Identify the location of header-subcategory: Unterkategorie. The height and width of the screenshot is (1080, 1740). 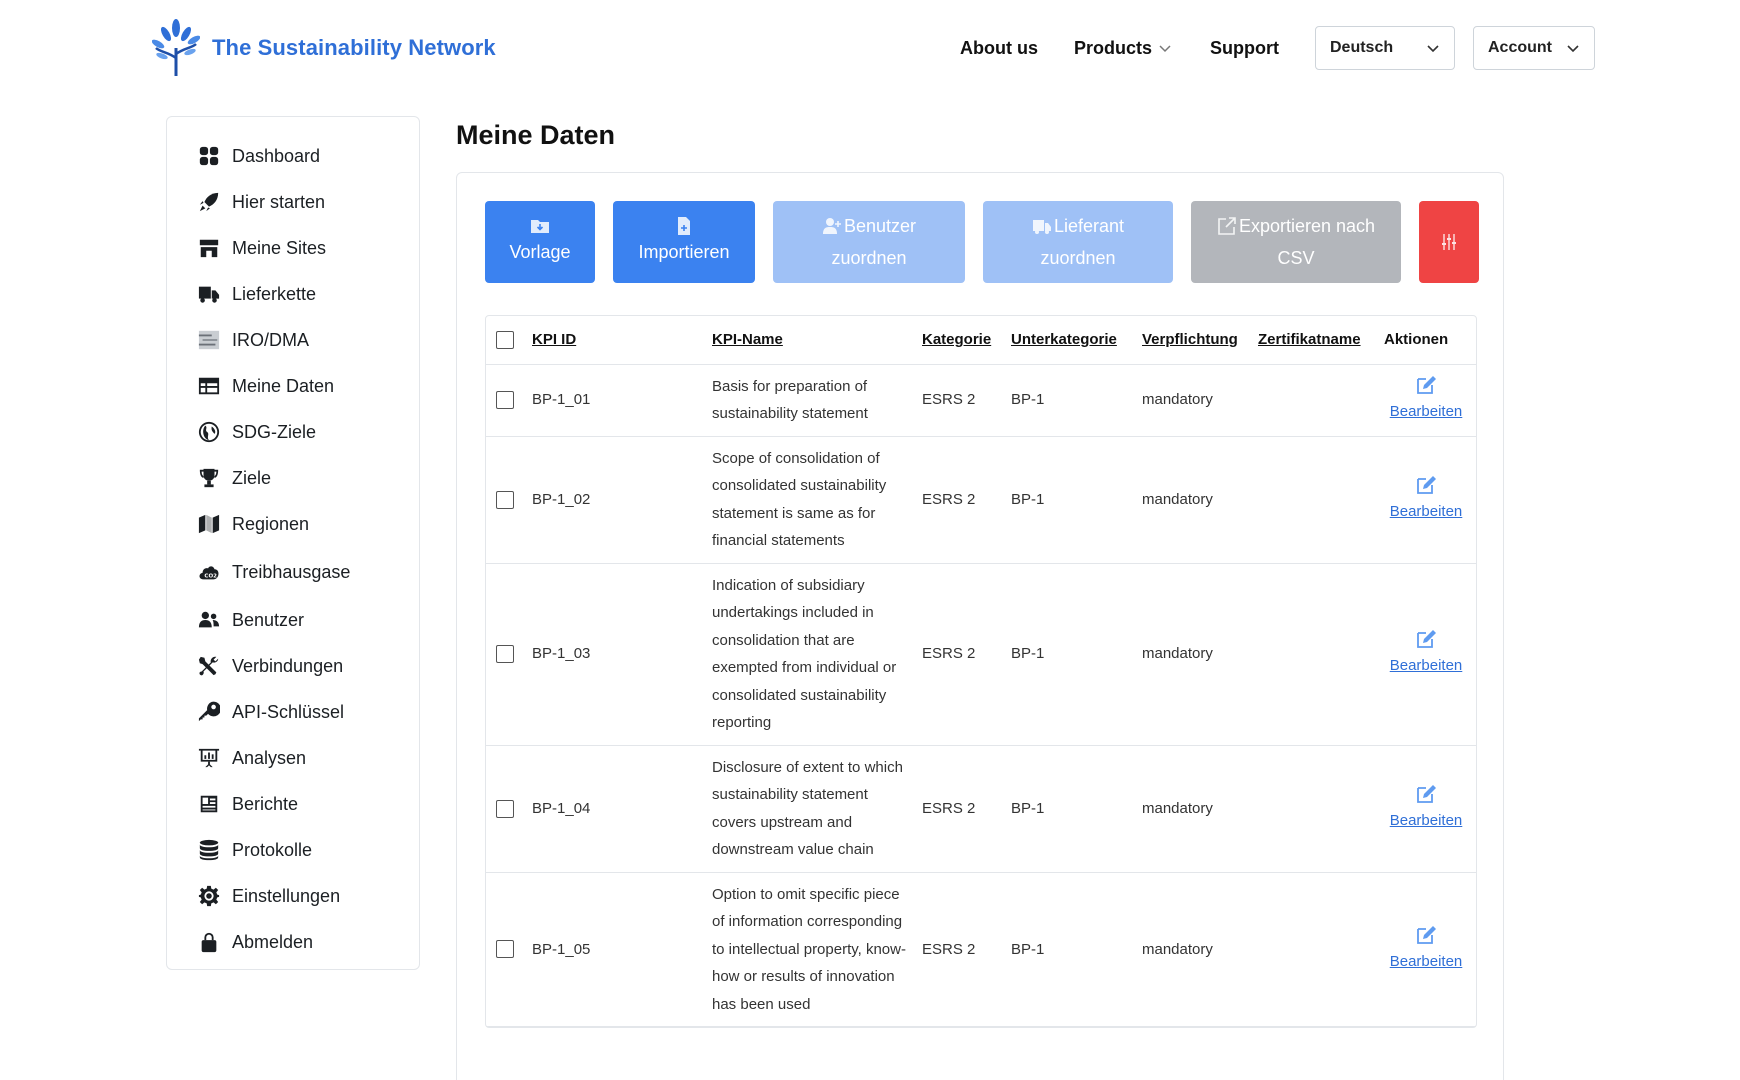
(1068, 340).